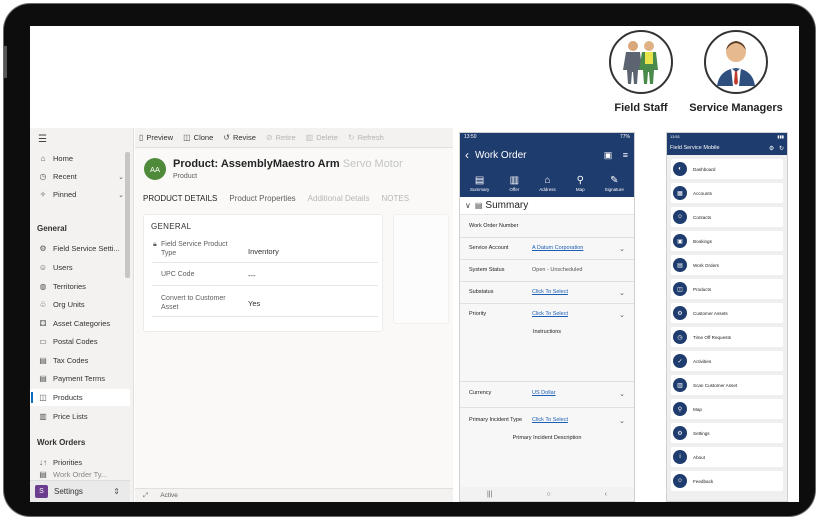 This screenshot has width=819, height=520. What do you see at coordinates (366, 137) in the screenshot?
I see `refresh-button: ↻ Refresh` at bounding box center [366, 137].